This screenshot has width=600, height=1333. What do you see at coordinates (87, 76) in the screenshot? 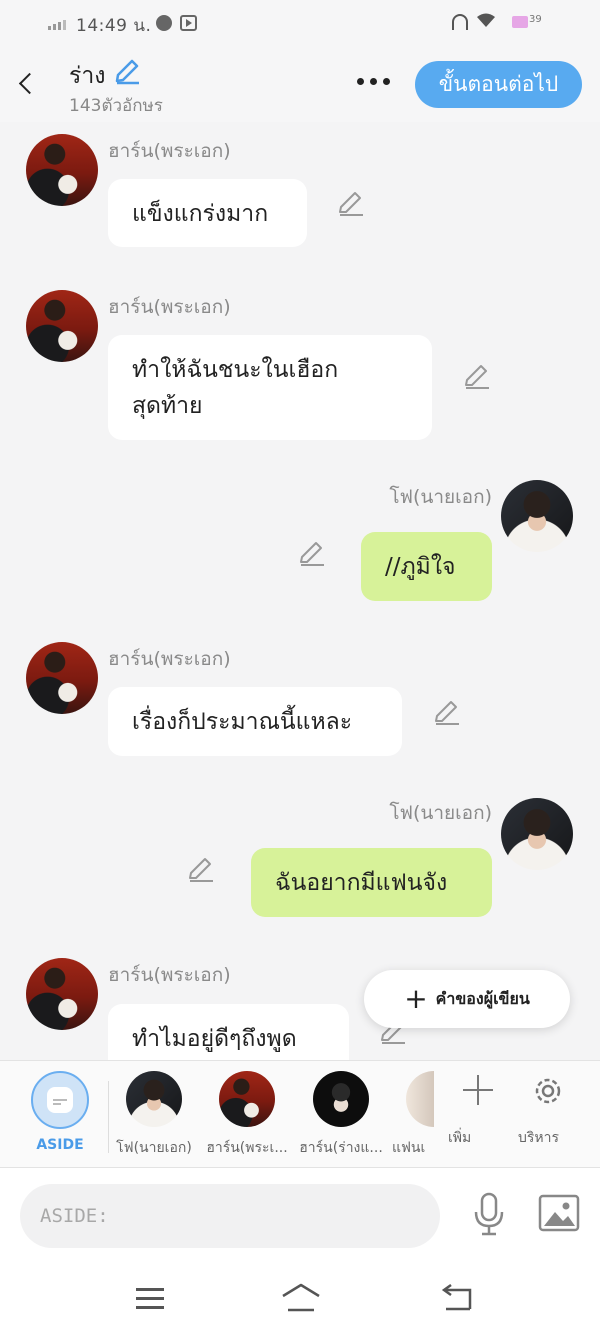
I see `page-title: ร่าง` at bounding box center [87, 76].